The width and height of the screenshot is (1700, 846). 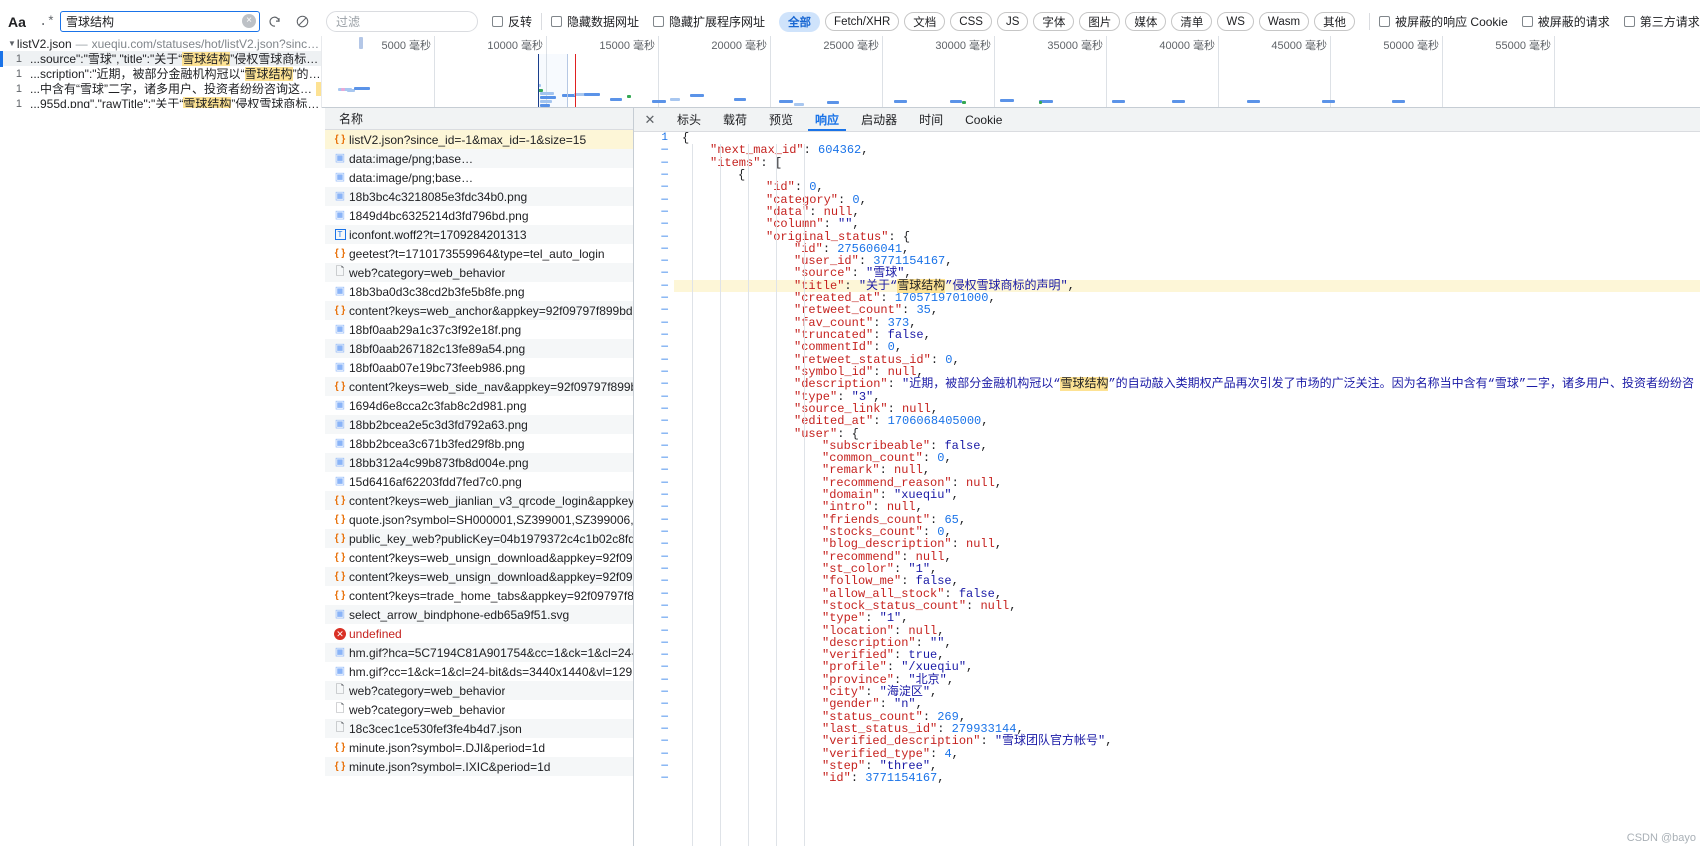 I want to click on hide-data-urls-group: 隐藏数据网址, so click(x=595, y=21).